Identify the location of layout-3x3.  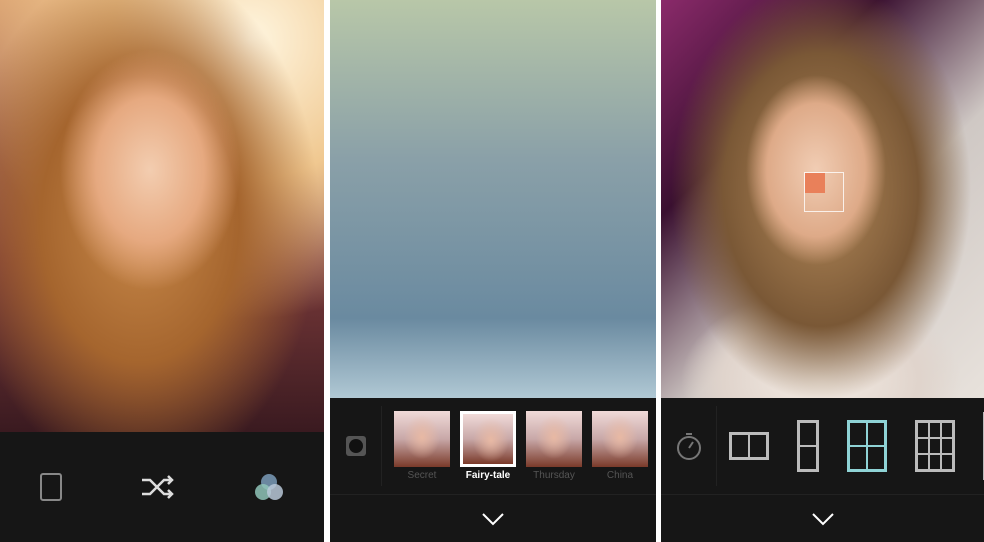
(935, 446).